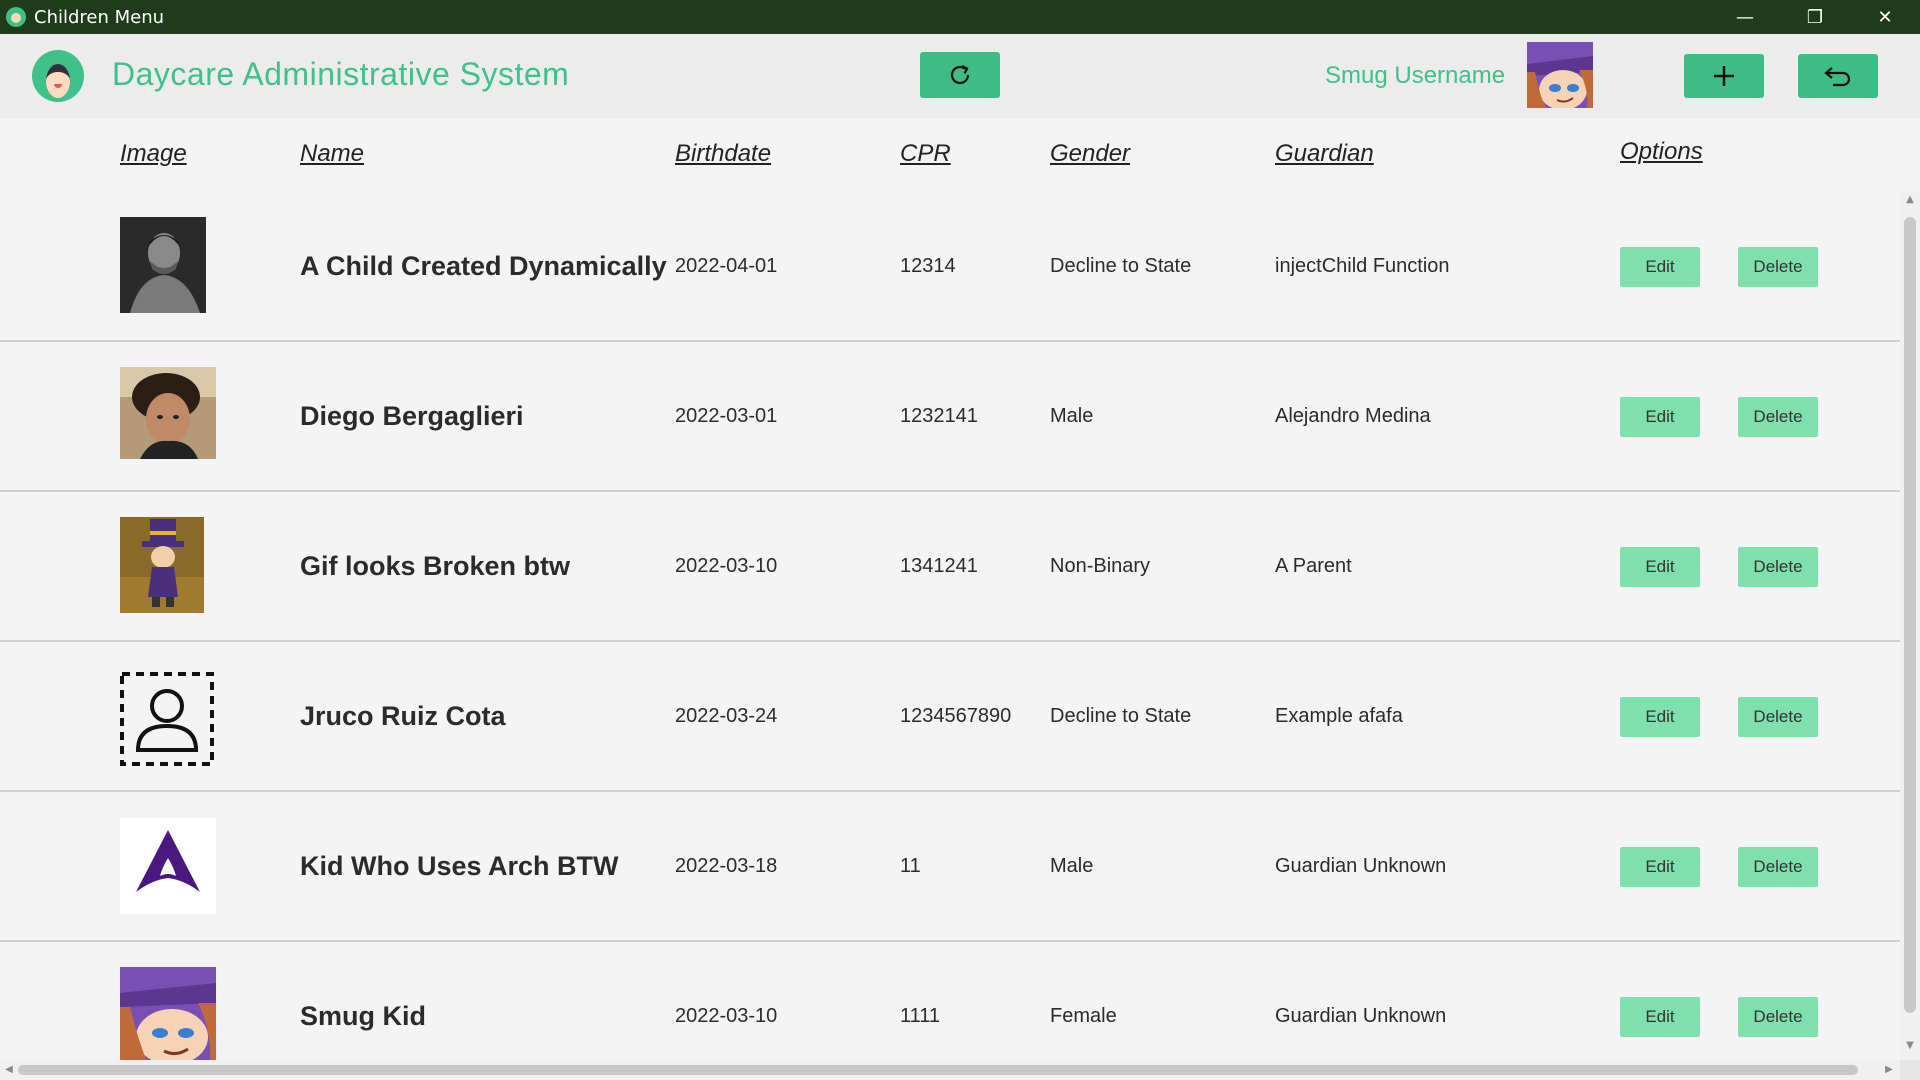 The image size is (1920, 1080). I want to click on child-guardian: injectChild Function, so click(1362, 265).